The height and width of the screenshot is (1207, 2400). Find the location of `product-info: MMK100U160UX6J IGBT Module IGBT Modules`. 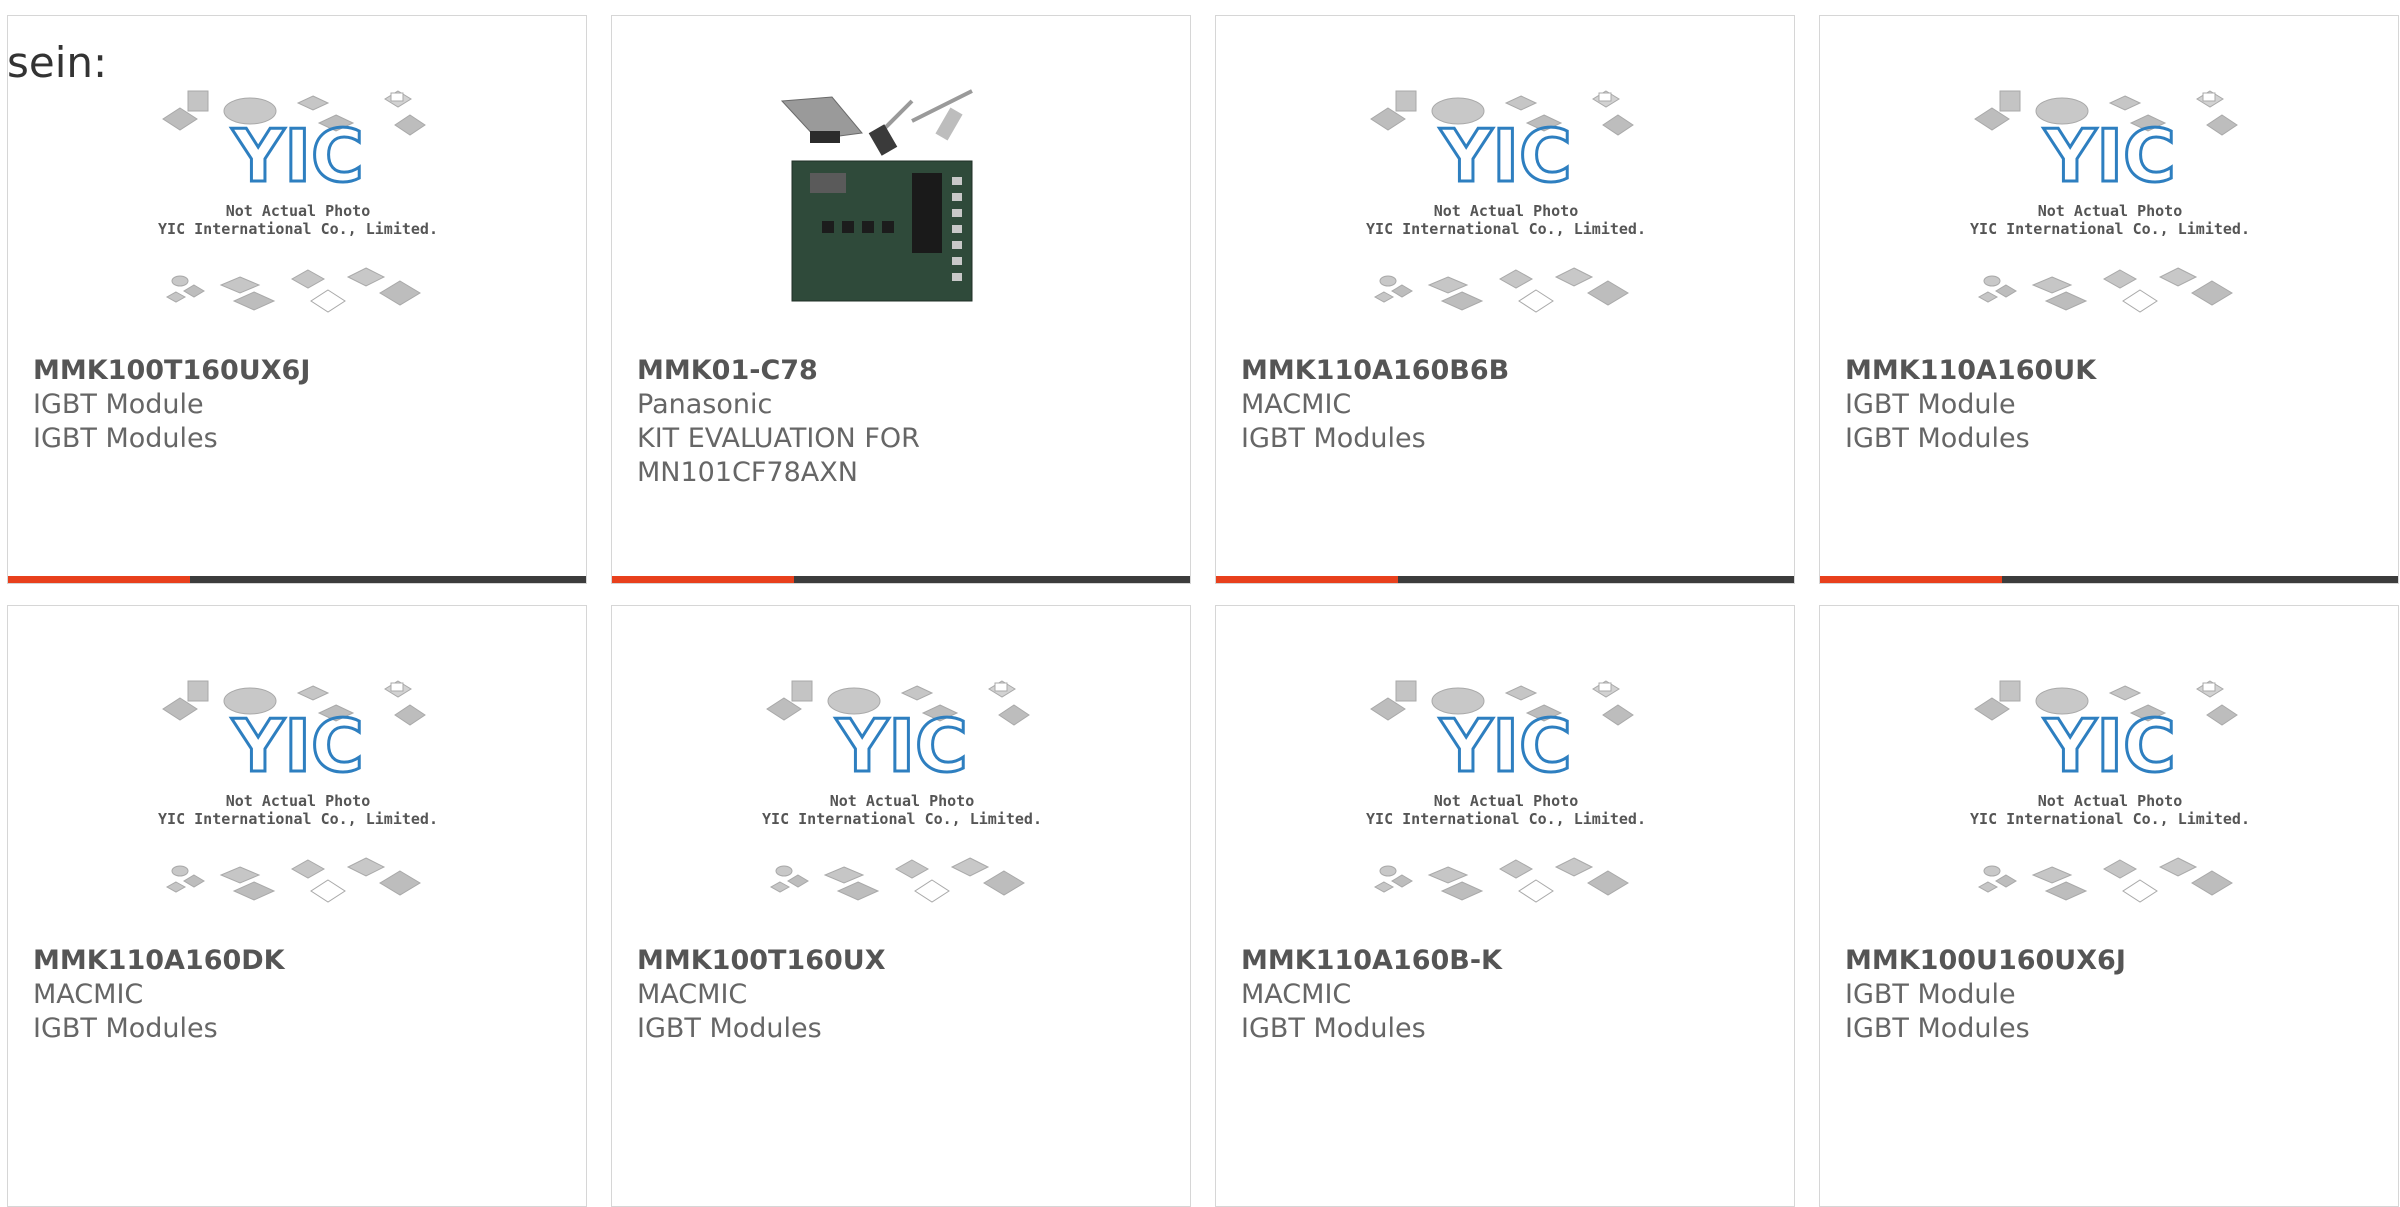

product-info: MMK100U160UX6J IGBT Module IGBT Modules is located at coordinates (2109, 995).